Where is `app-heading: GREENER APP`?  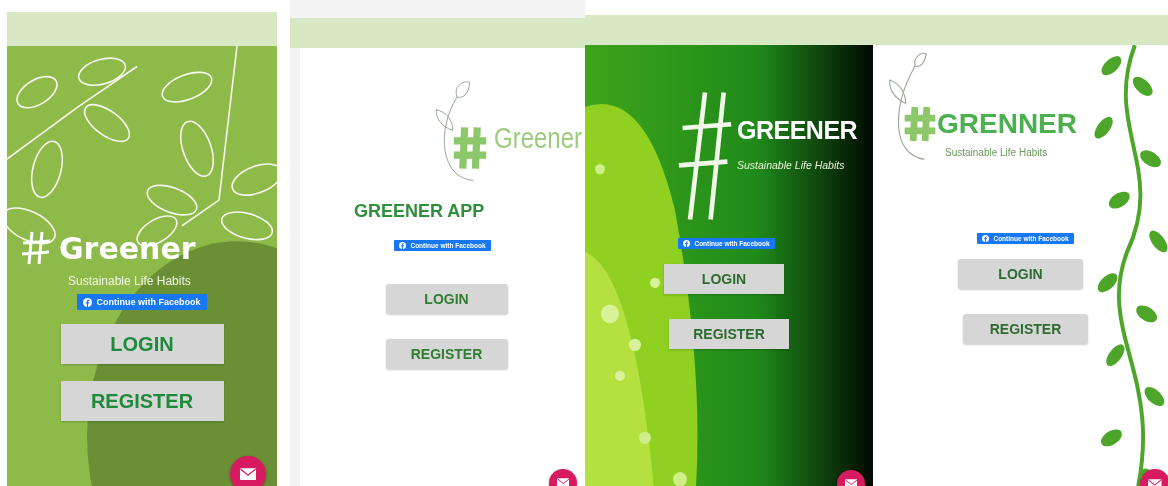 app-heading: GREENER APP is located at coordinates (419, 211).